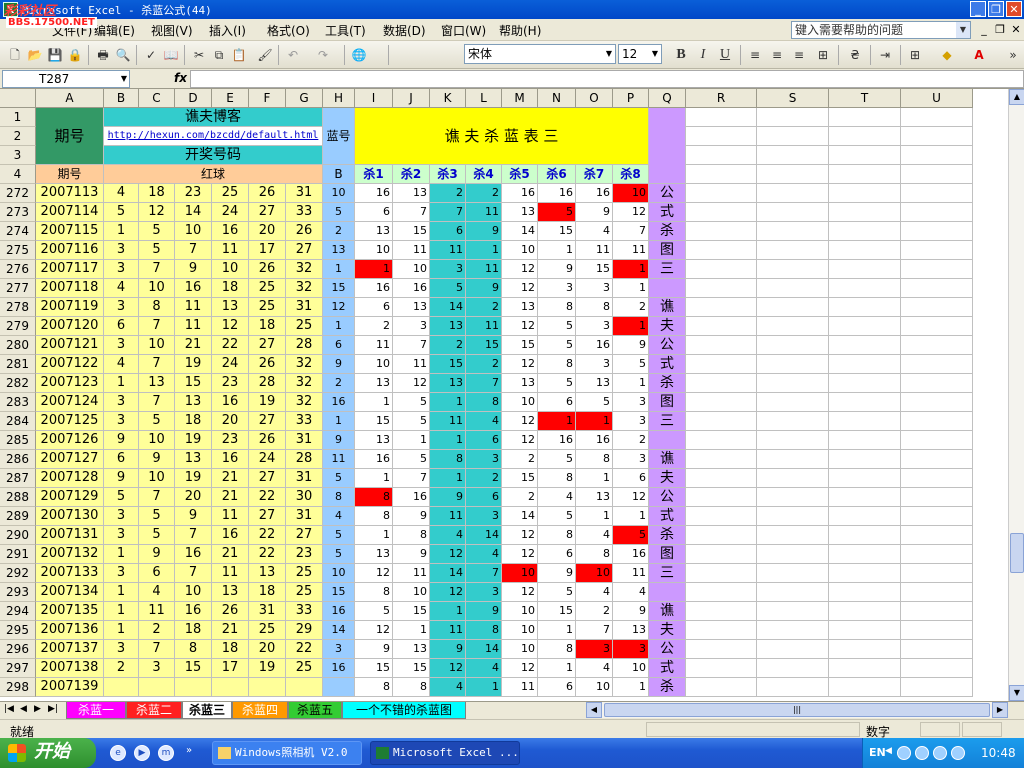 This screenshot has width=1024, height=768. What do you see at coordinates (594, 630) in the screenshot?
I see `cell-kill-value: 7` at bounding box center [594, 630].